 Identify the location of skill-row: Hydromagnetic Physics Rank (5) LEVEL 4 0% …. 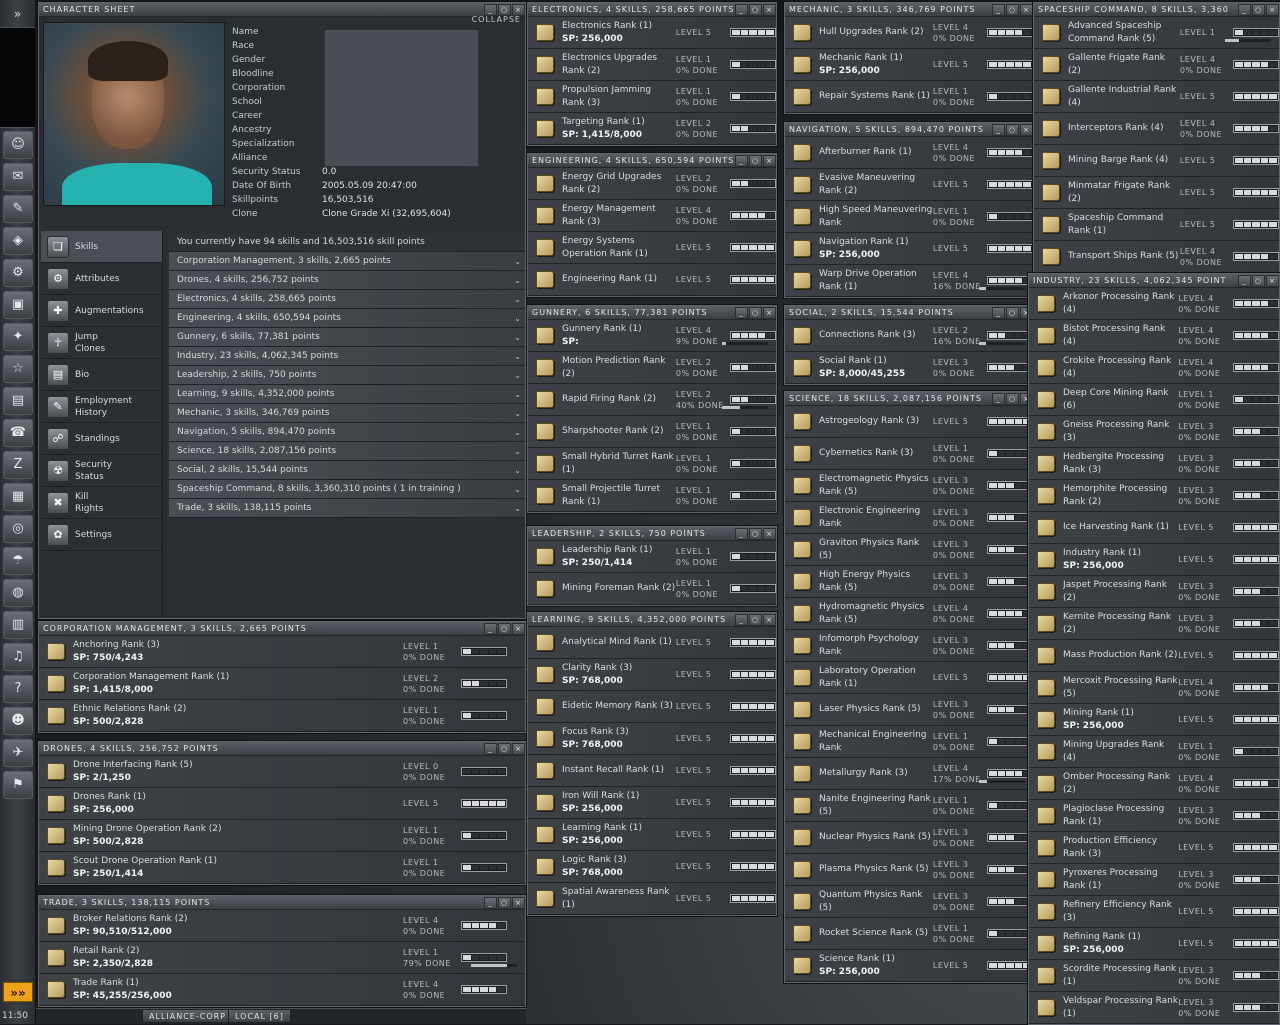
(909, 614).